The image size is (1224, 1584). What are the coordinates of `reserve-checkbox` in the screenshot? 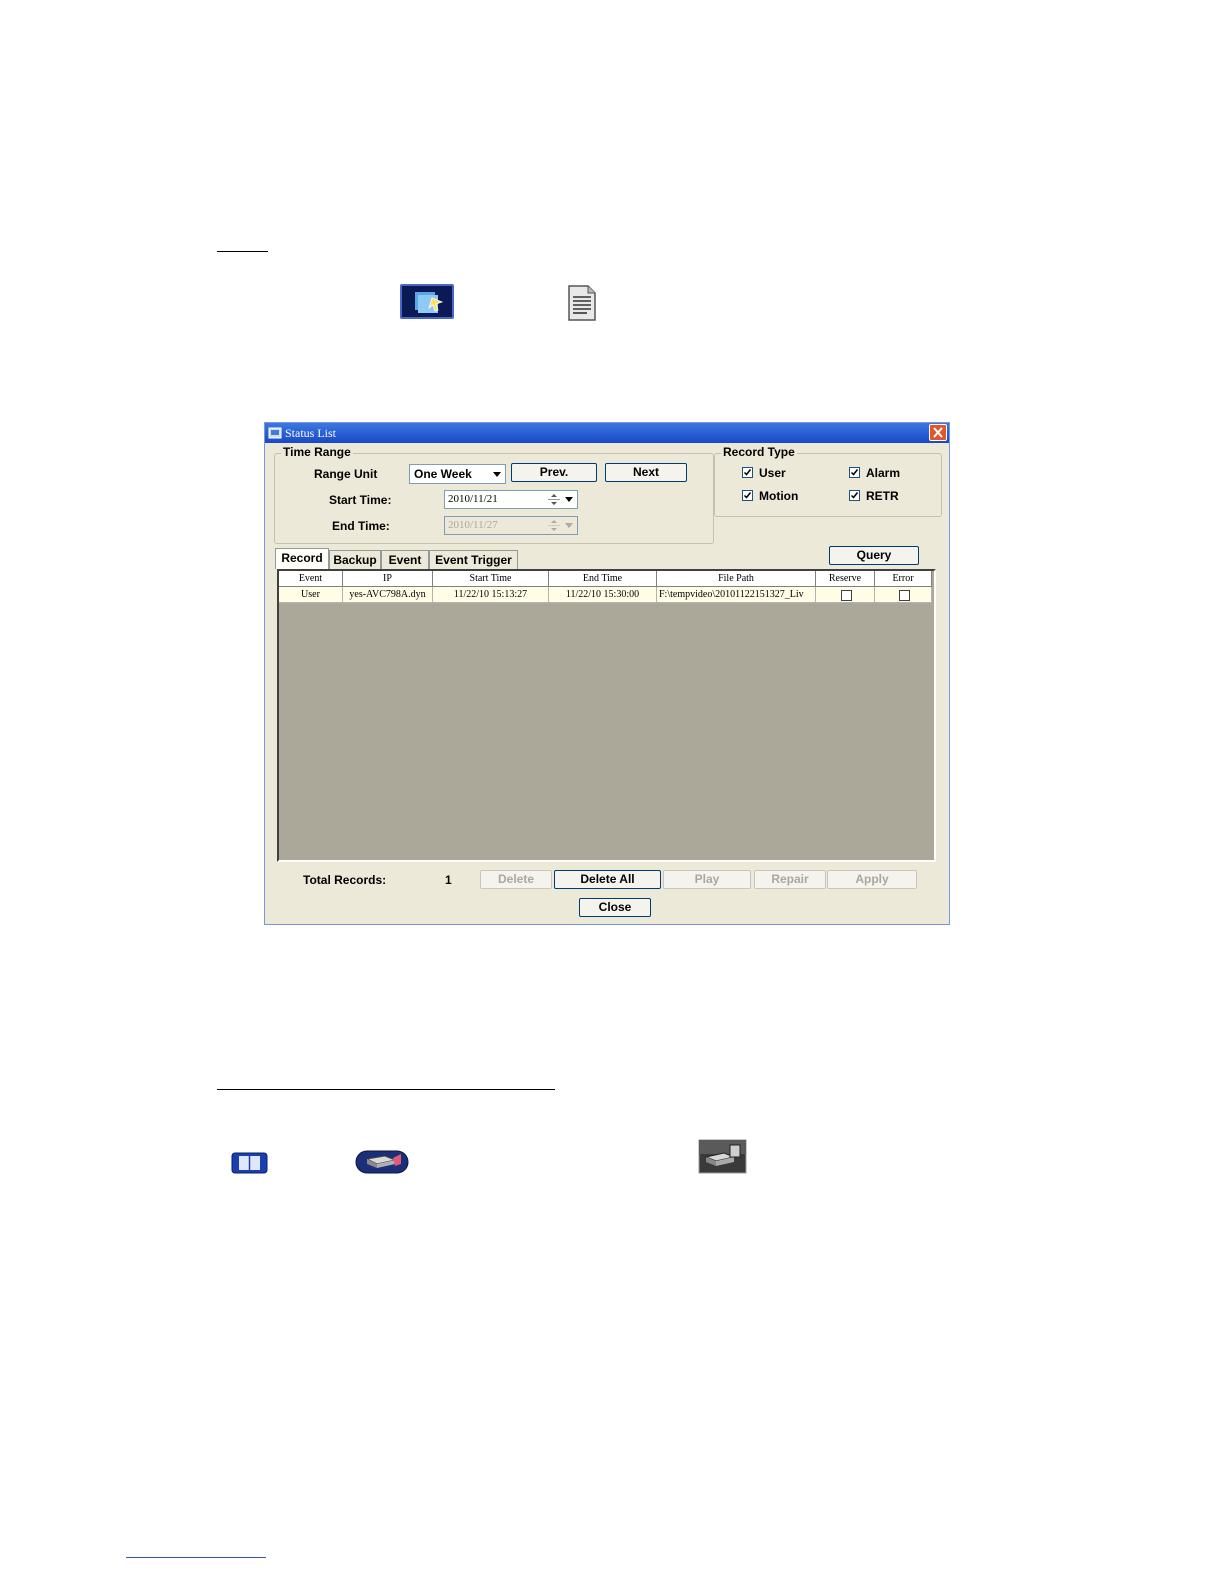 It's located at (846, 595).